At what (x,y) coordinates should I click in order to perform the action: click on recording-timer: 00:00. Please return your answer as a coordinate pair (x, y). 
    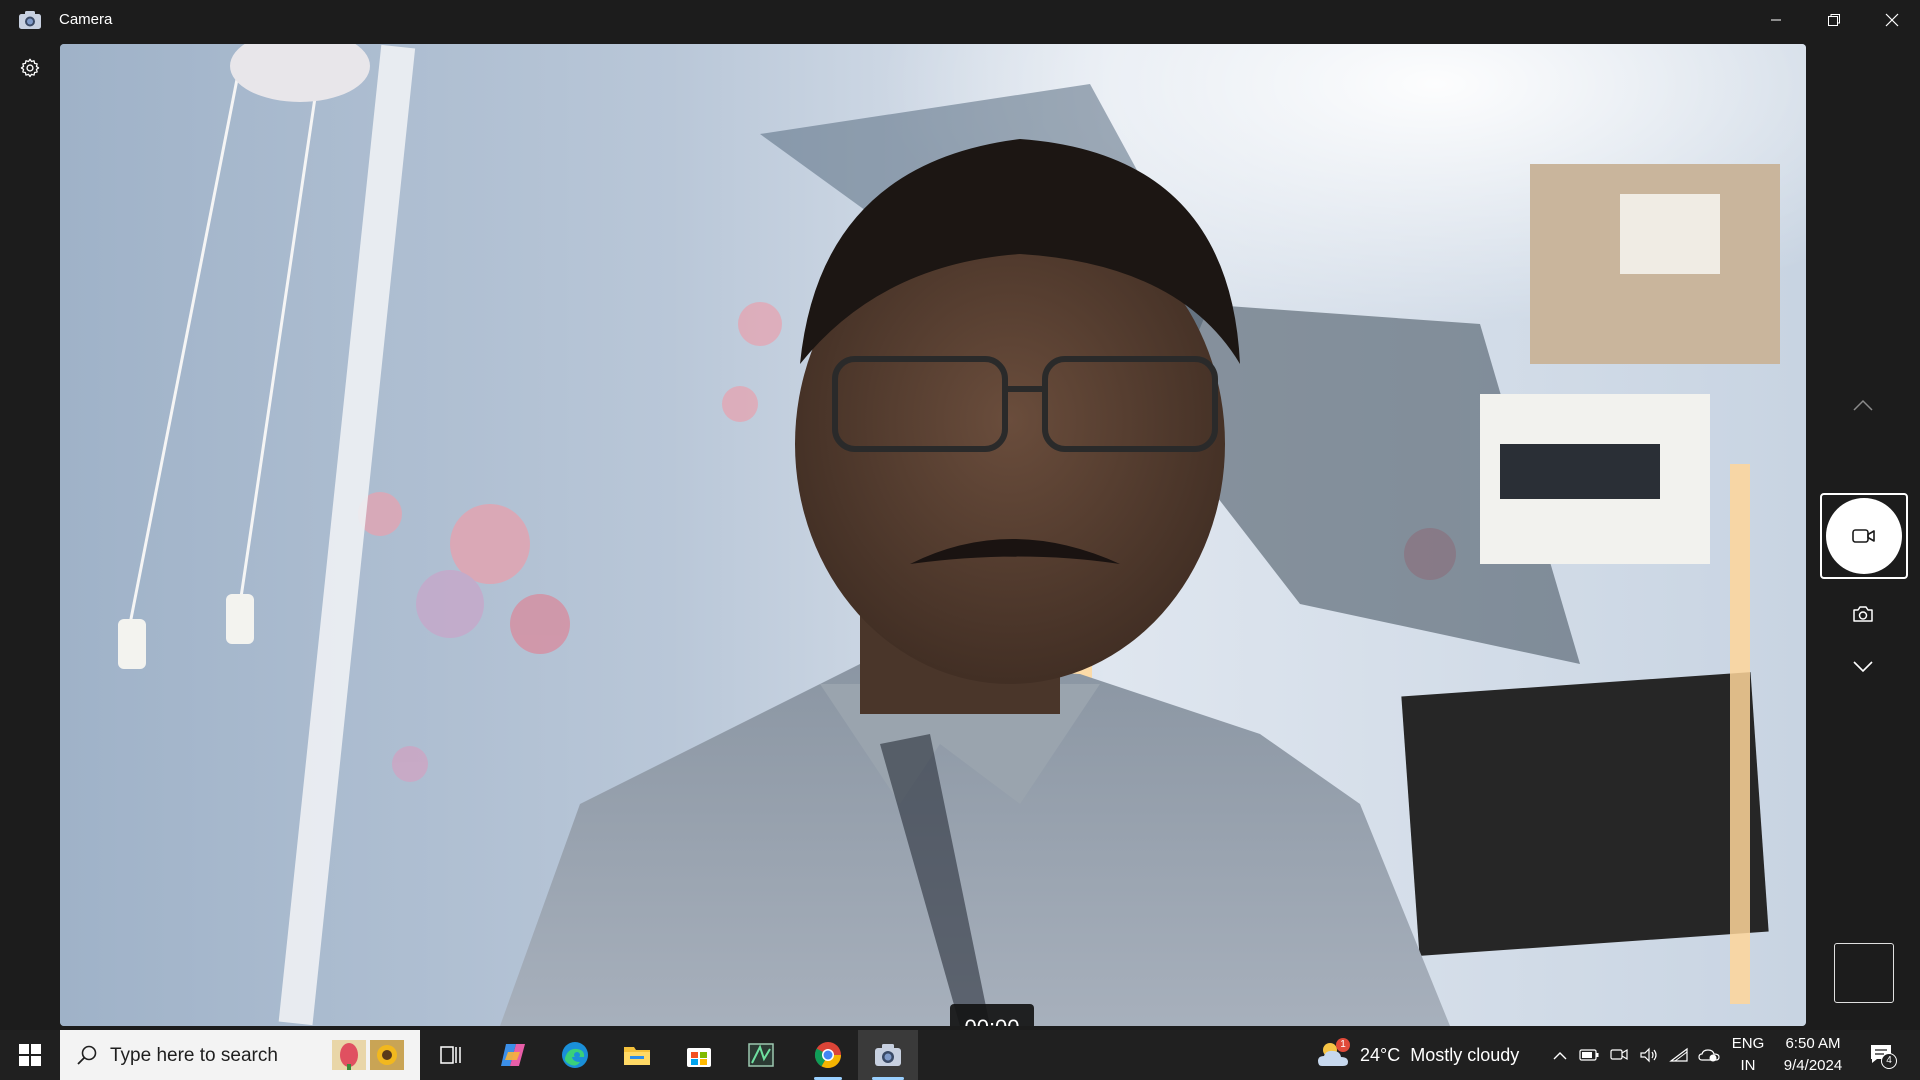
    Looking at the image, I should click on (992, 1015).